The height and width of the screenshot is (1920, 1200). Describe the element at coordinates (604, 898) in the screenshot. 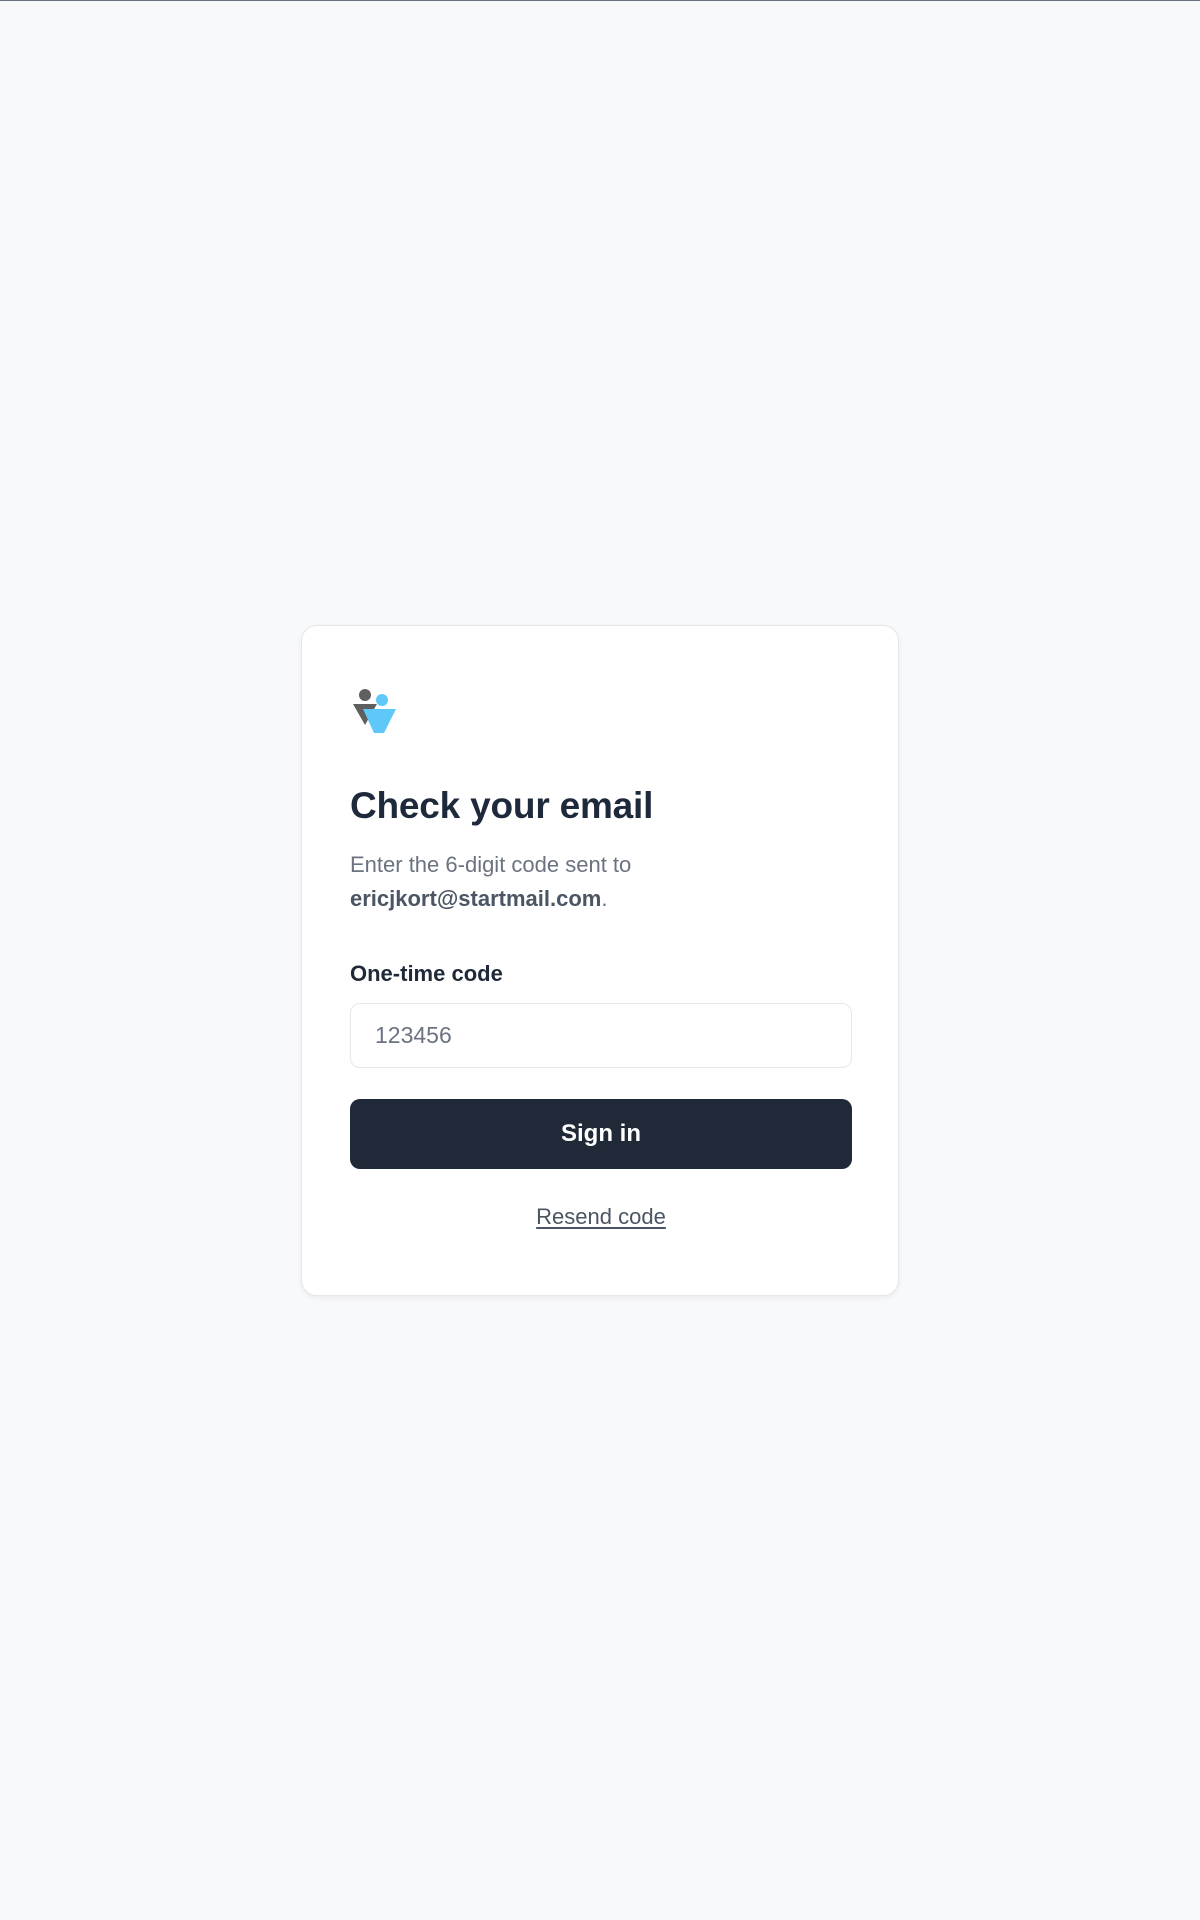

I see `instructions-suffix: .` at that location.